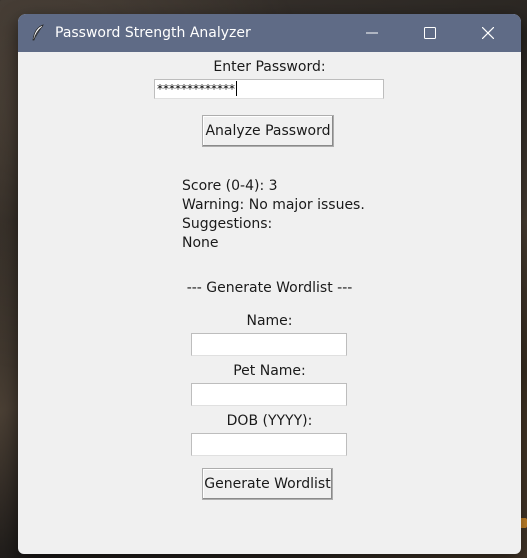 This screenshot has width=527, height=558. I want to click on close-icon, so click(488, 33).